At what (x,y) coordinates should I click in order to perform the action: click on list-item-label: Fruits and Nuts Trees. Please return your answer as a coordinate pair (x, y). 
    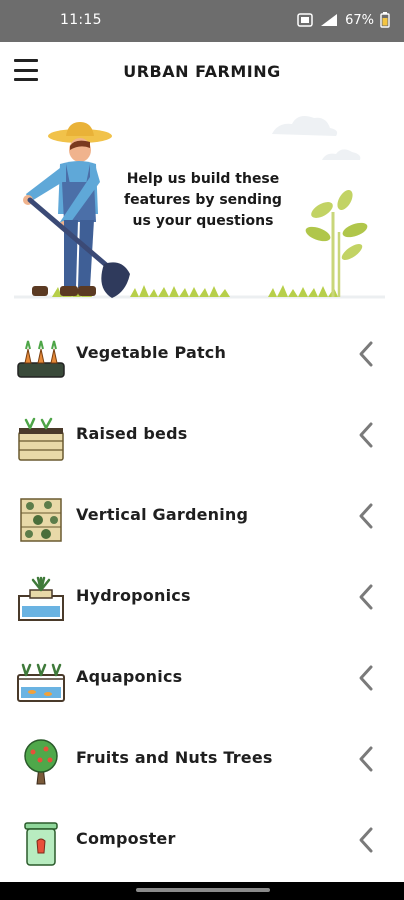
    Looking at the image, I should click on (174, 757).